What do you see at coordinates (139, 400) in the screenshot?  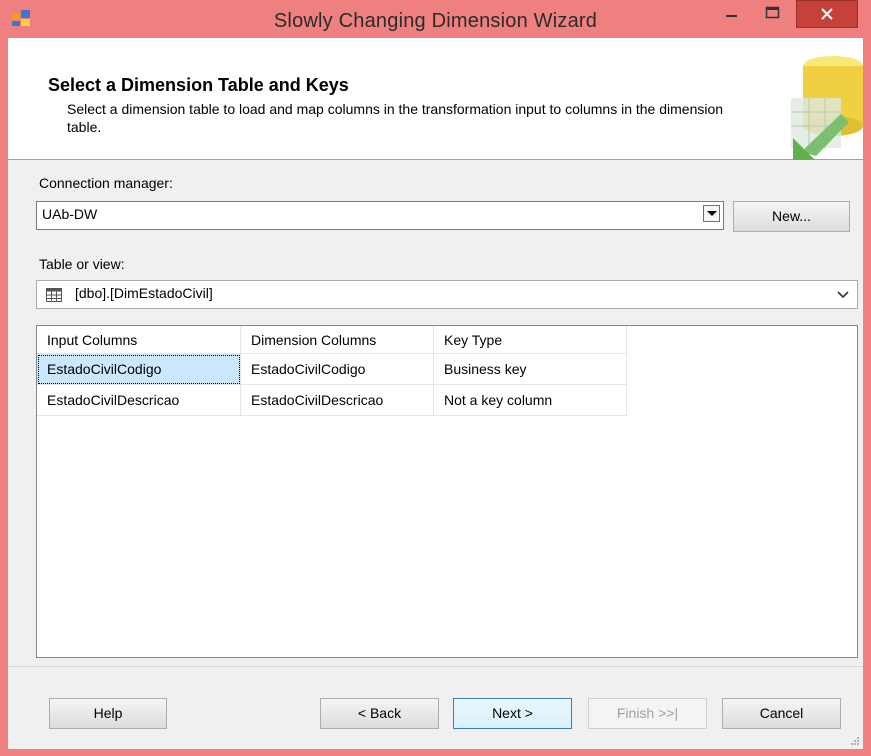 I see `input-column-cell: EstadoCivilDescricao` at bounding box center [139, 400].